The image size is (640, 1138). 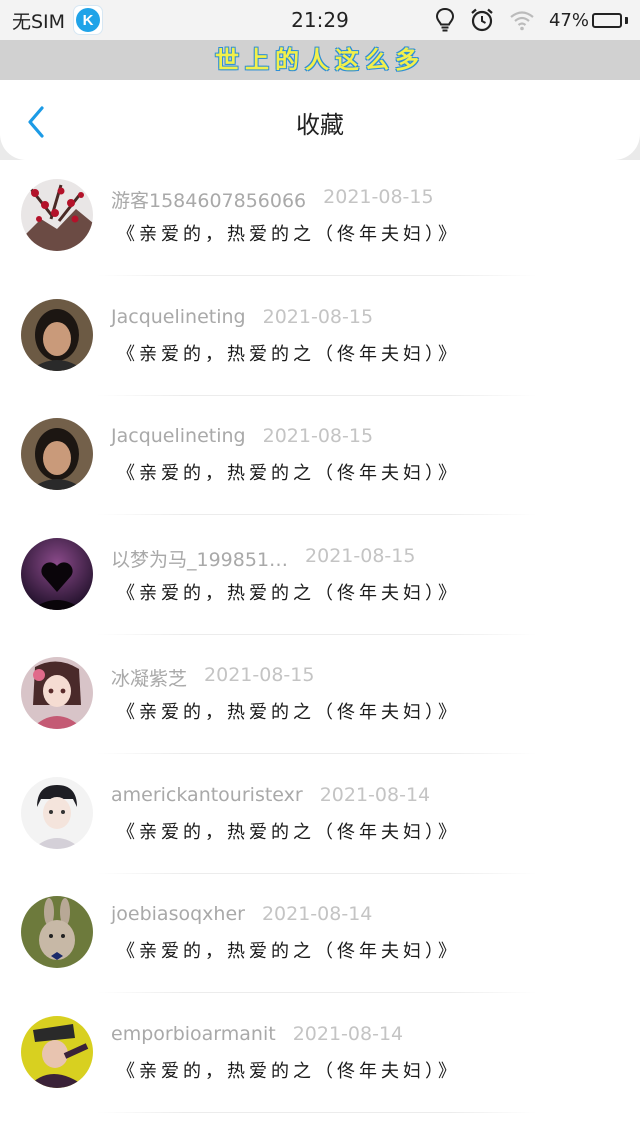 I want to click on item-meta: 冰凝紫芝 2021-08-15, so click(x=212, y=677).